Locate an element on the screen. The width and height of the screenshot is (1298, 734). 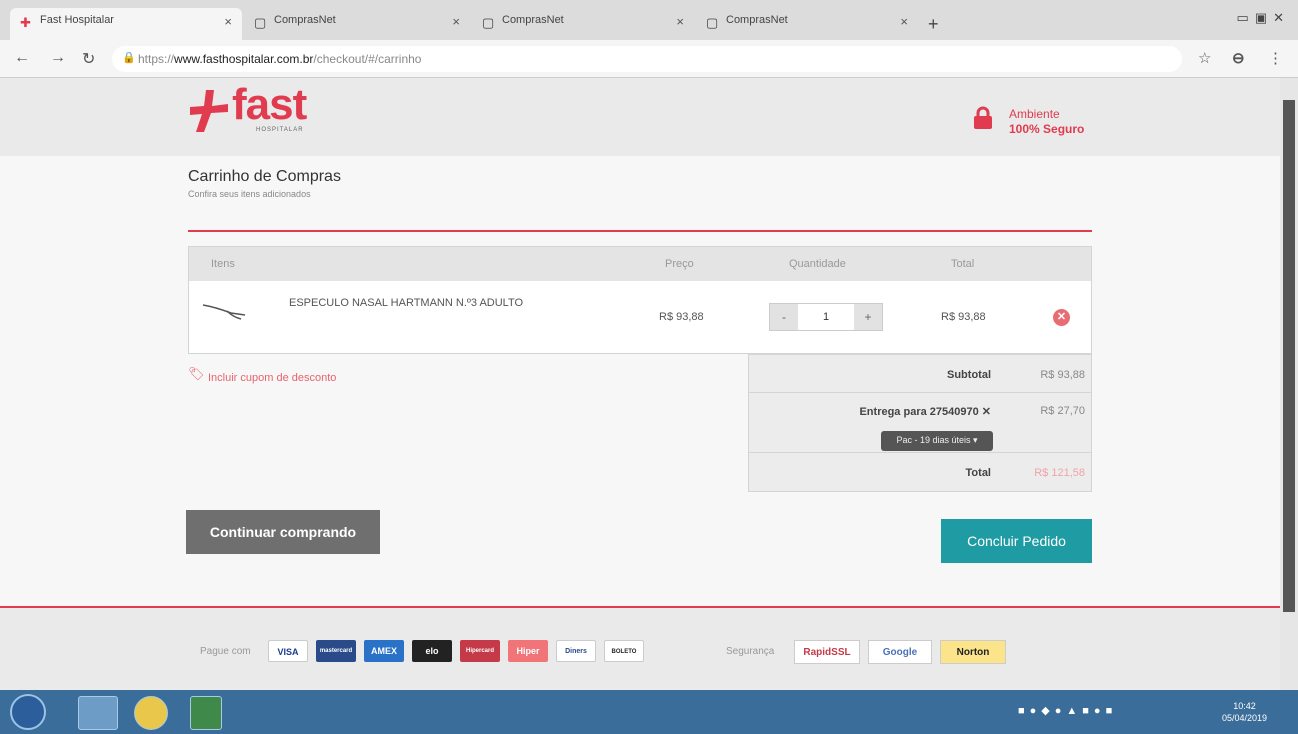
payment-label: Pague com is located at coordinates (225, 651).